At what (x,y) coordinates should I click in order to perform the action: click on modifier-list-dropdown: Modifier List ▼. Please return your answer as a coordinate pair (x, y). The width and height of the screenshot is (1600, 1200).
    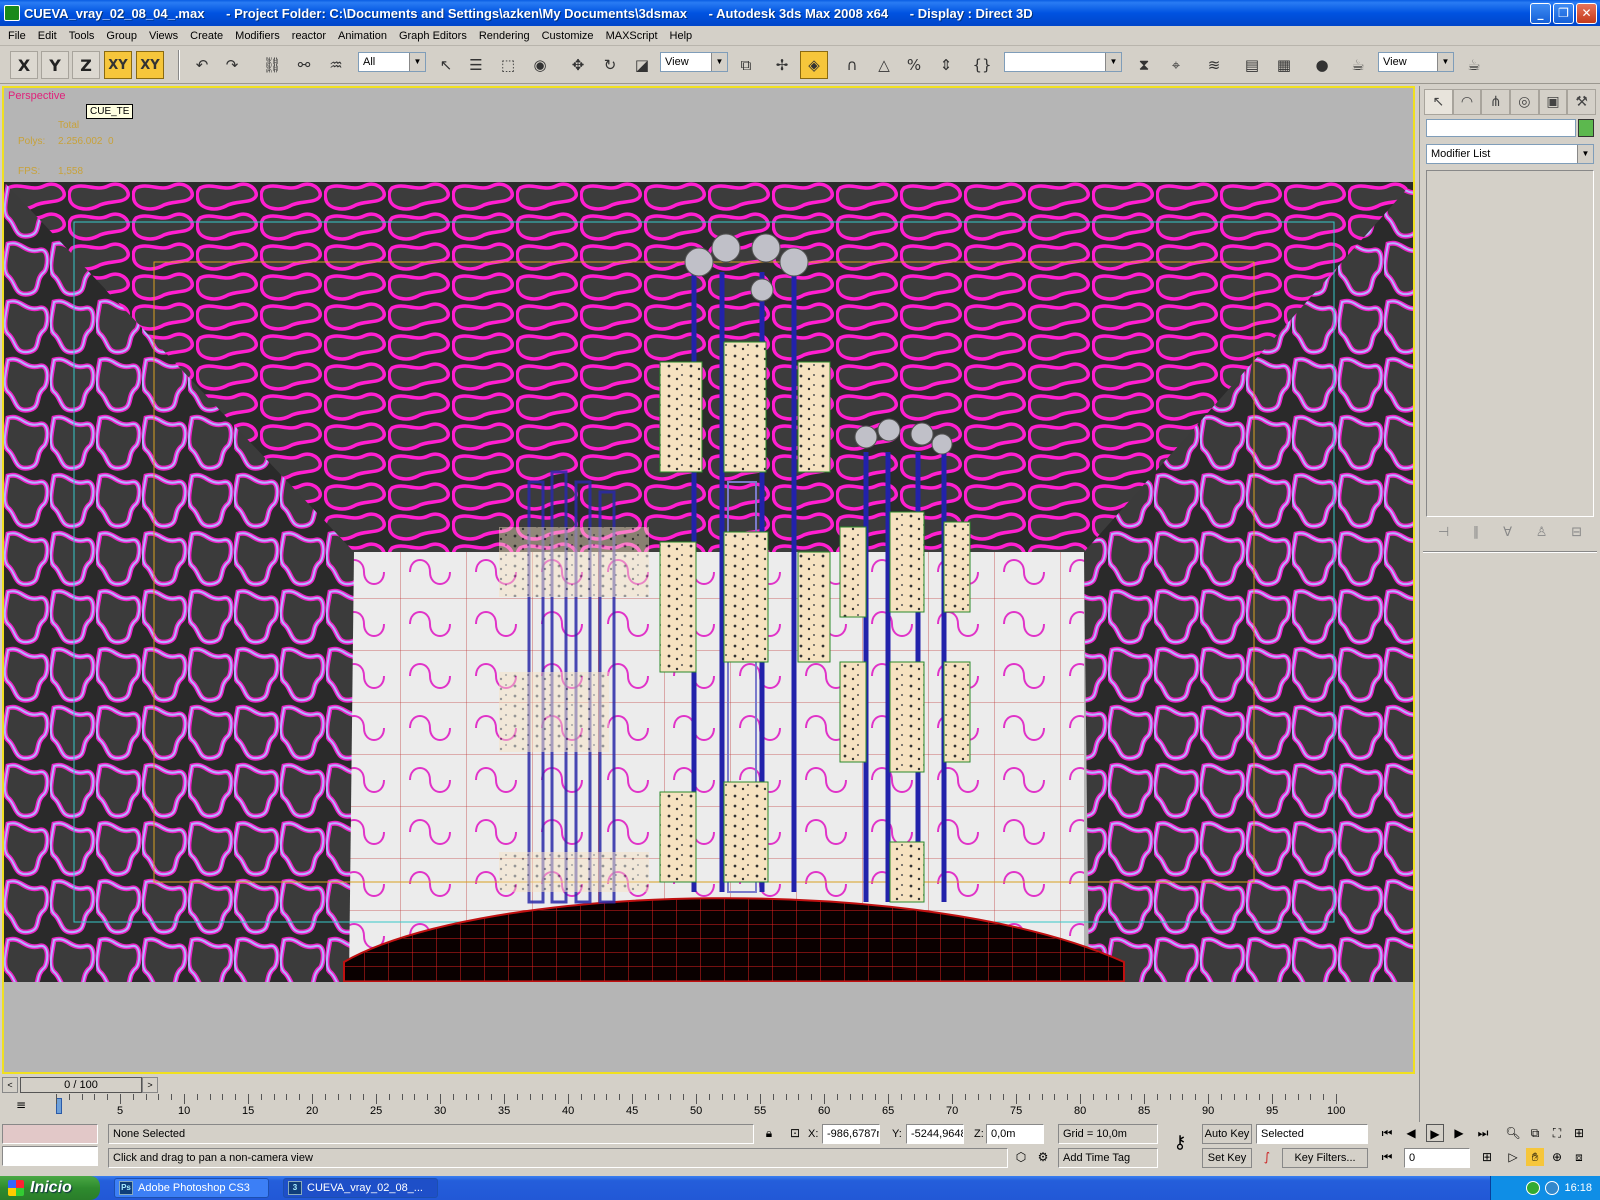
    Looking at the image, I should click on (1510, 154).